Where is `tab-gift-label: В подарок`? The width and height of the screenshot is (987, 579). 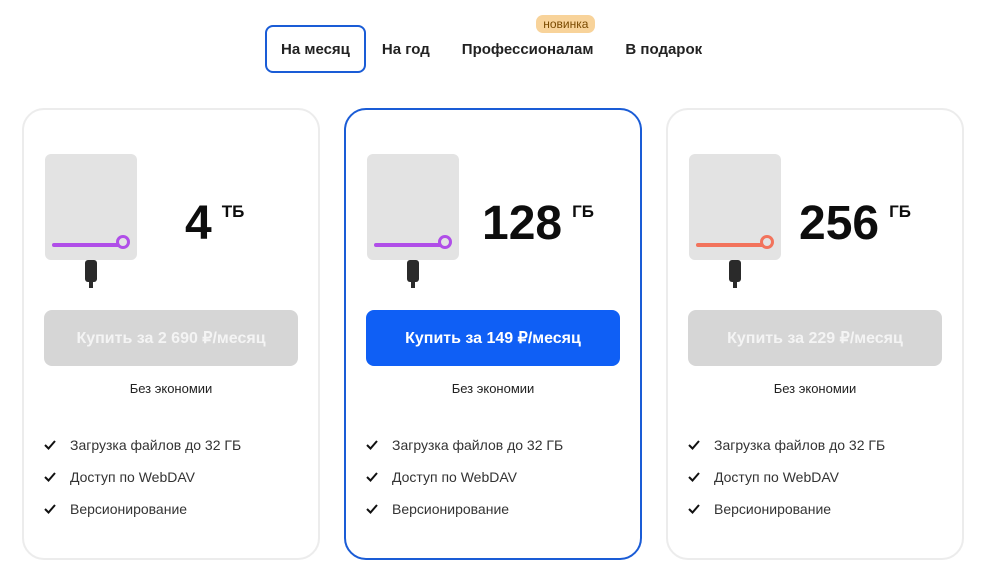
tab-gift-label: В подарок is located at coordinates (664, 49).